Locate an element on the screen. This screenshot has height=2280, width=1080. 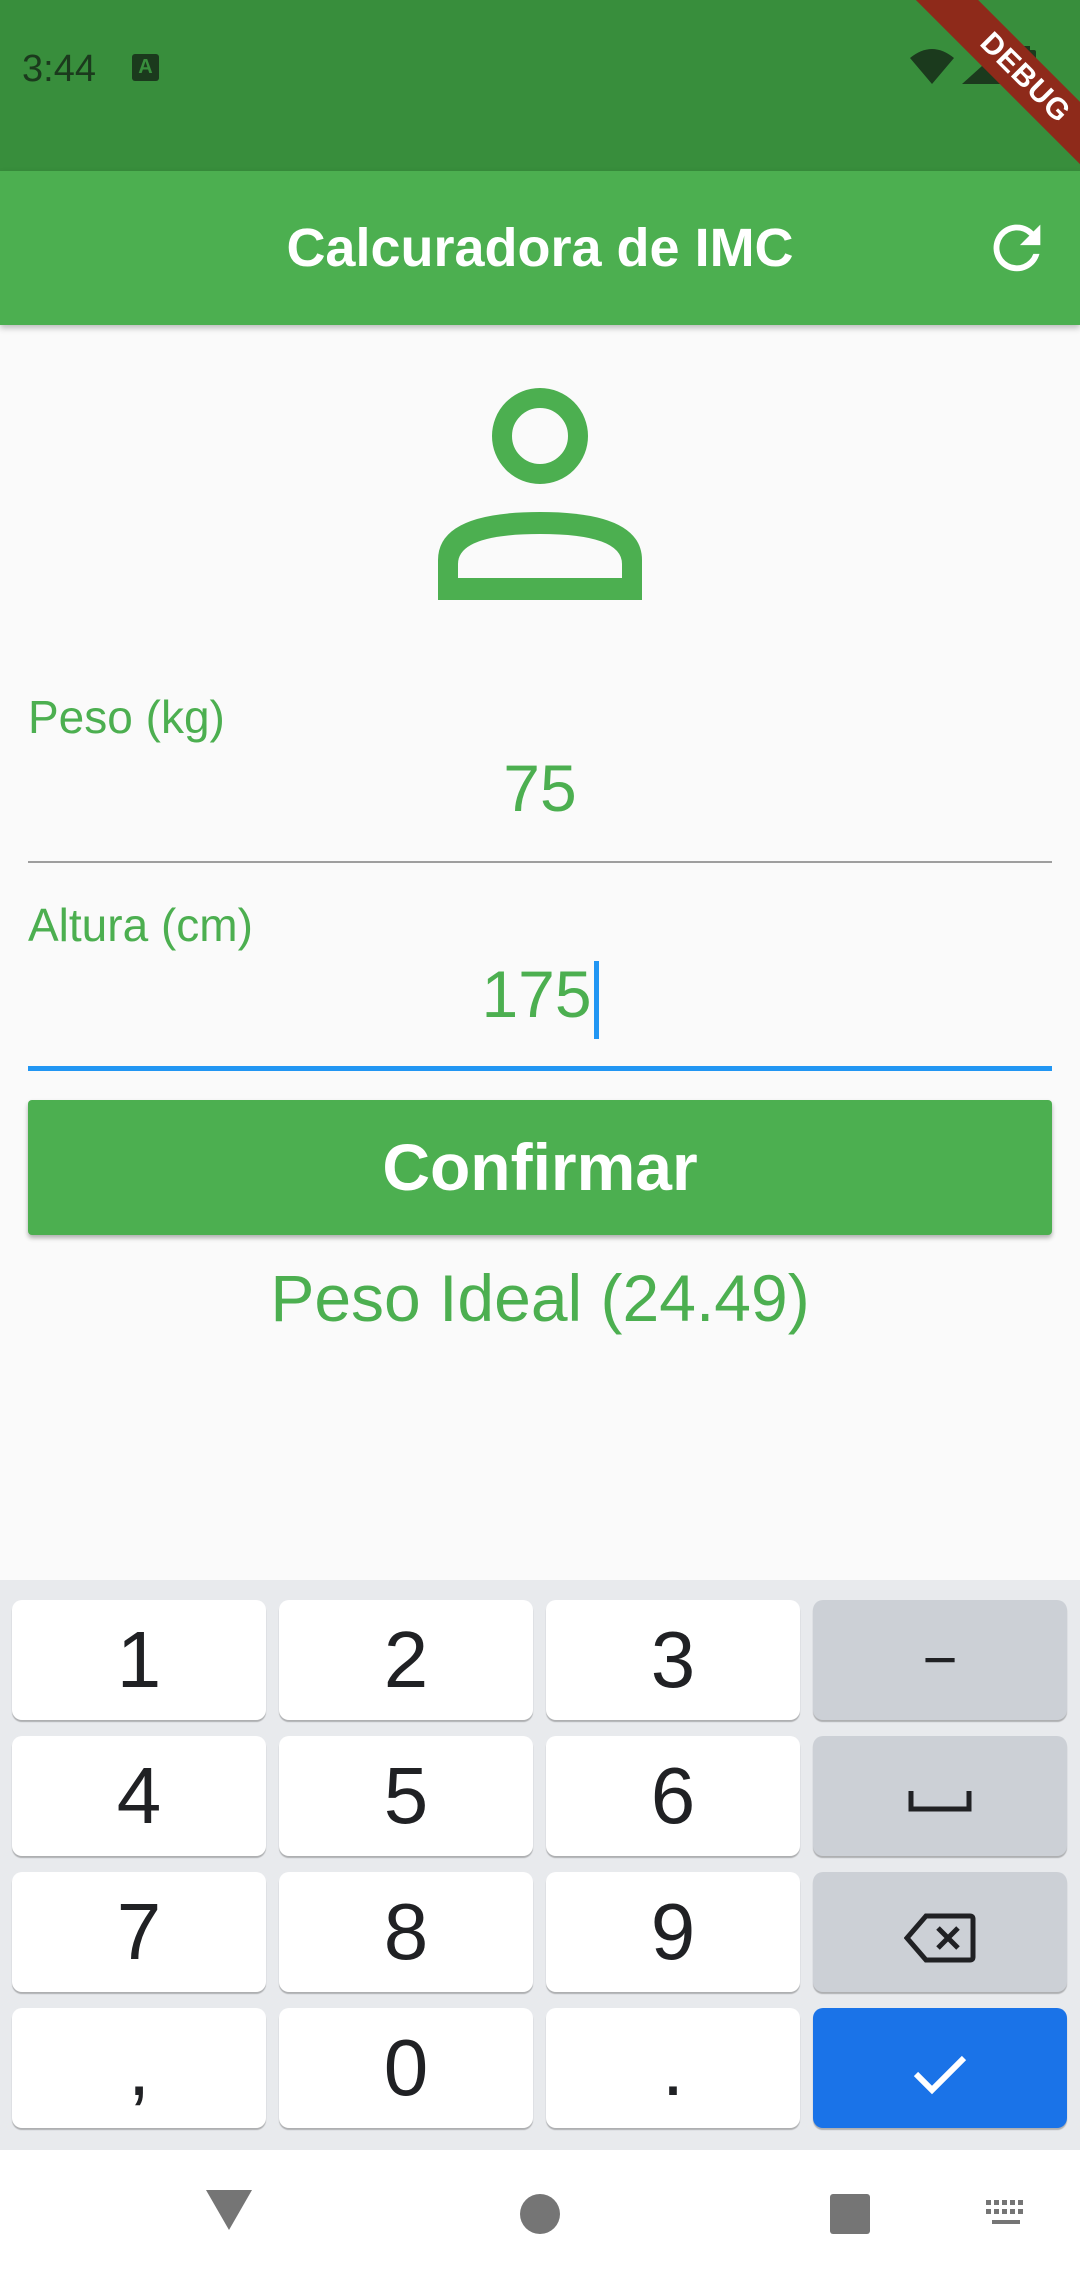
status-bar: 3:44 A DEBUG is located at coordinates (540, 105).